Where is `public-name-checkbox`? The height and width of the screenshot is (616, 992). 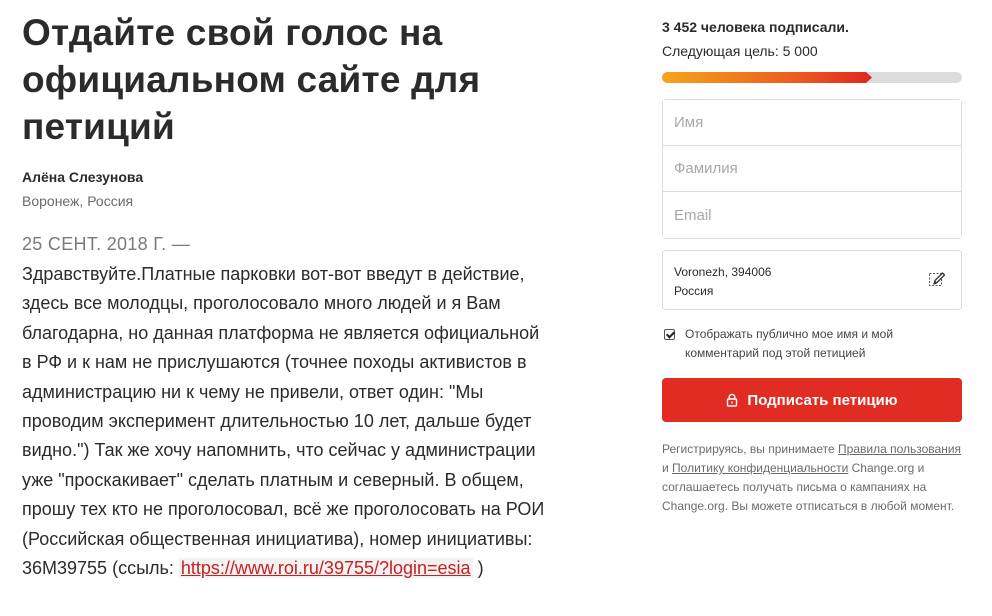 public-name-checkbox is located at coordinates (669, 334).